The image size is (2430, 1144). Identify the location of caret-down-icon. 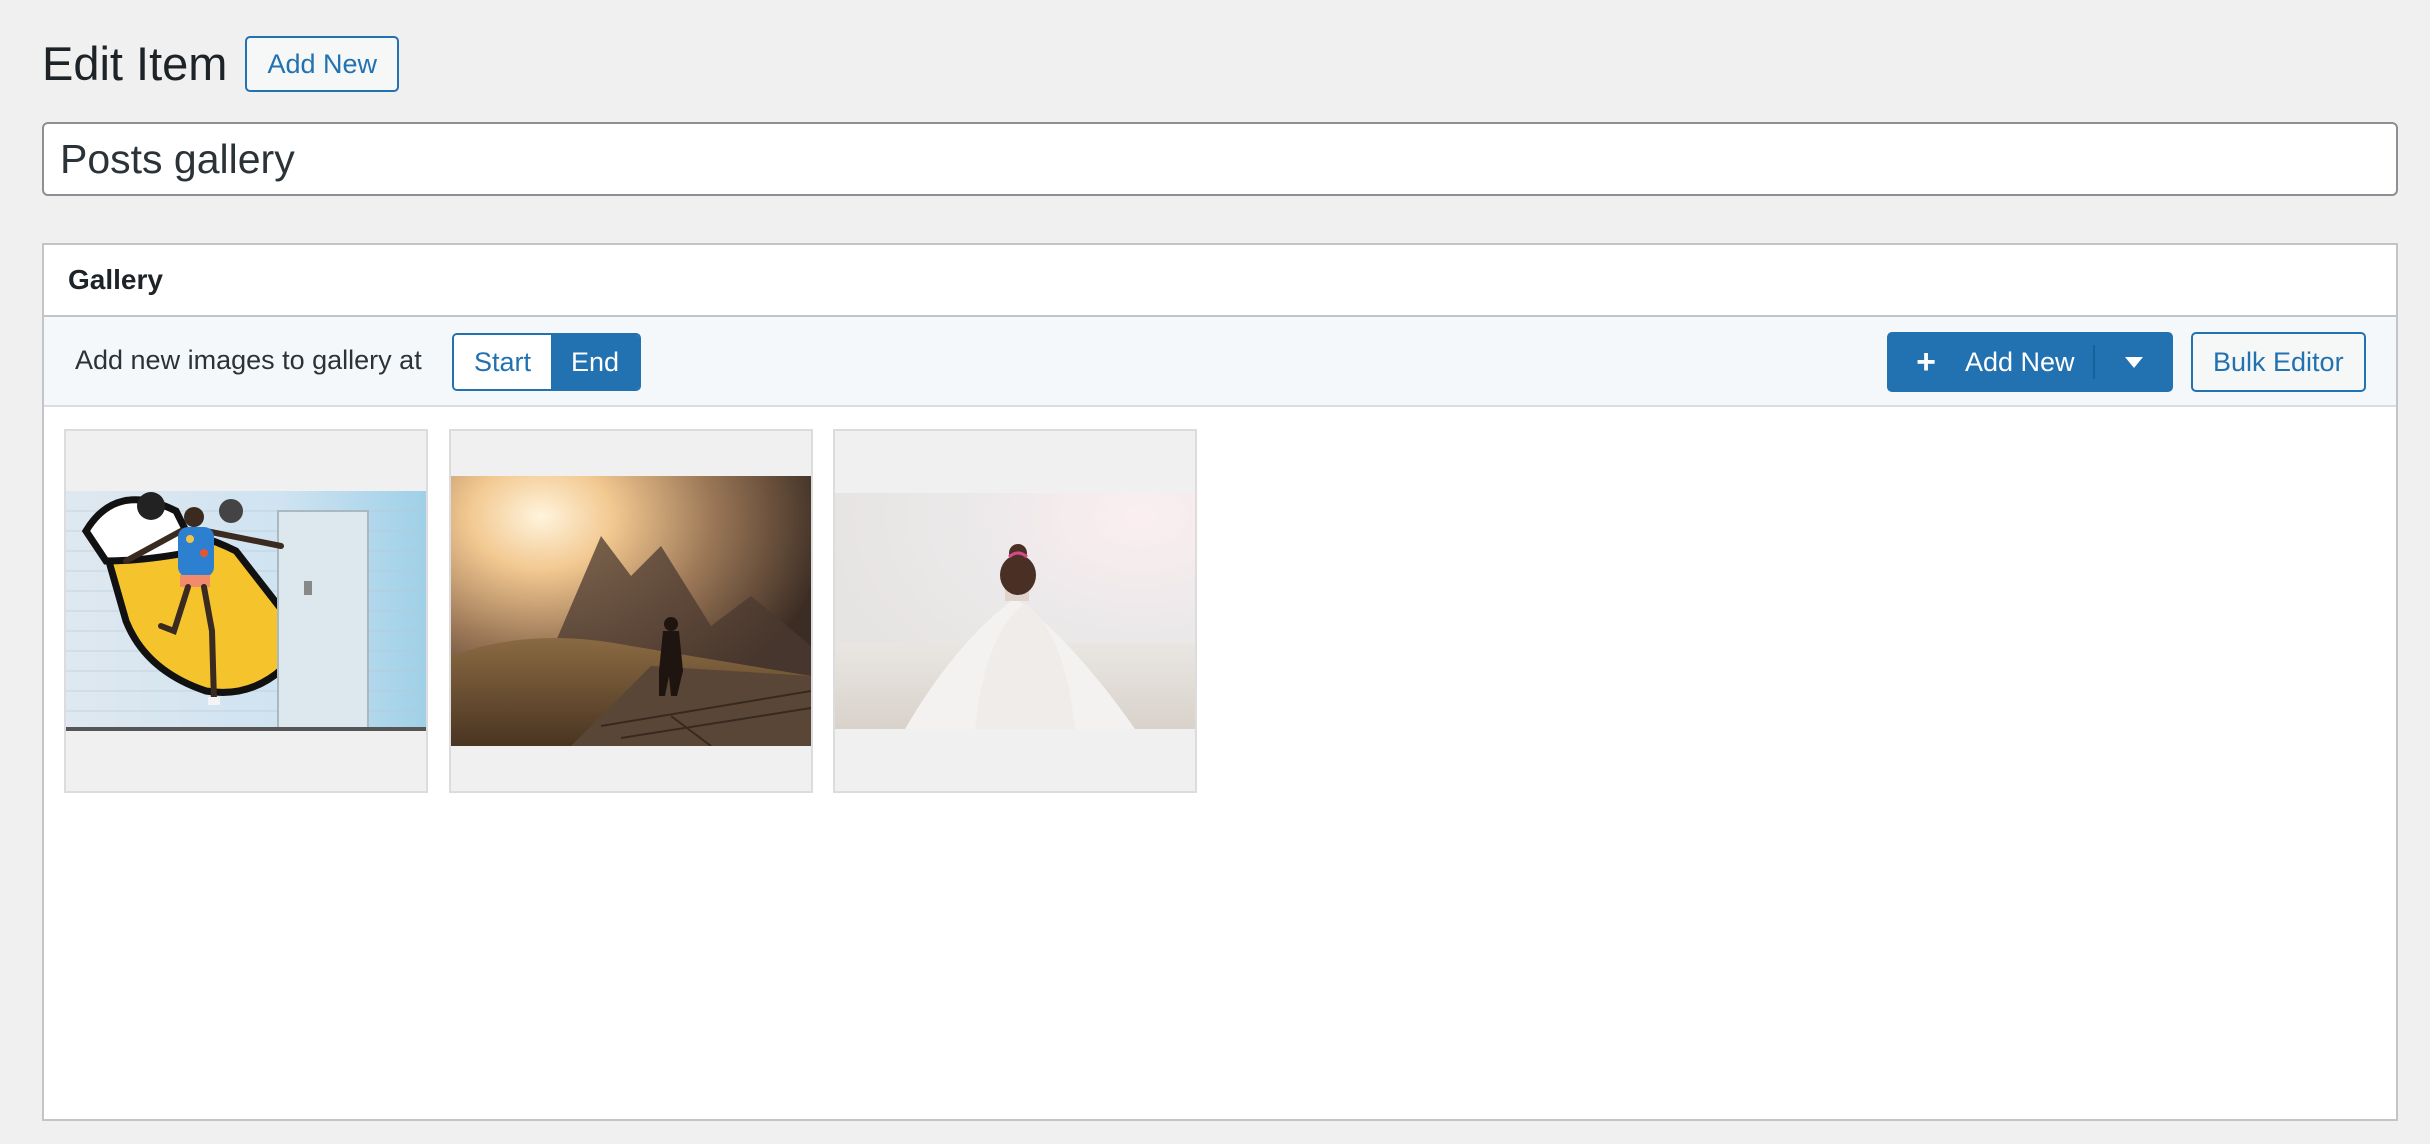
(2133, 362).